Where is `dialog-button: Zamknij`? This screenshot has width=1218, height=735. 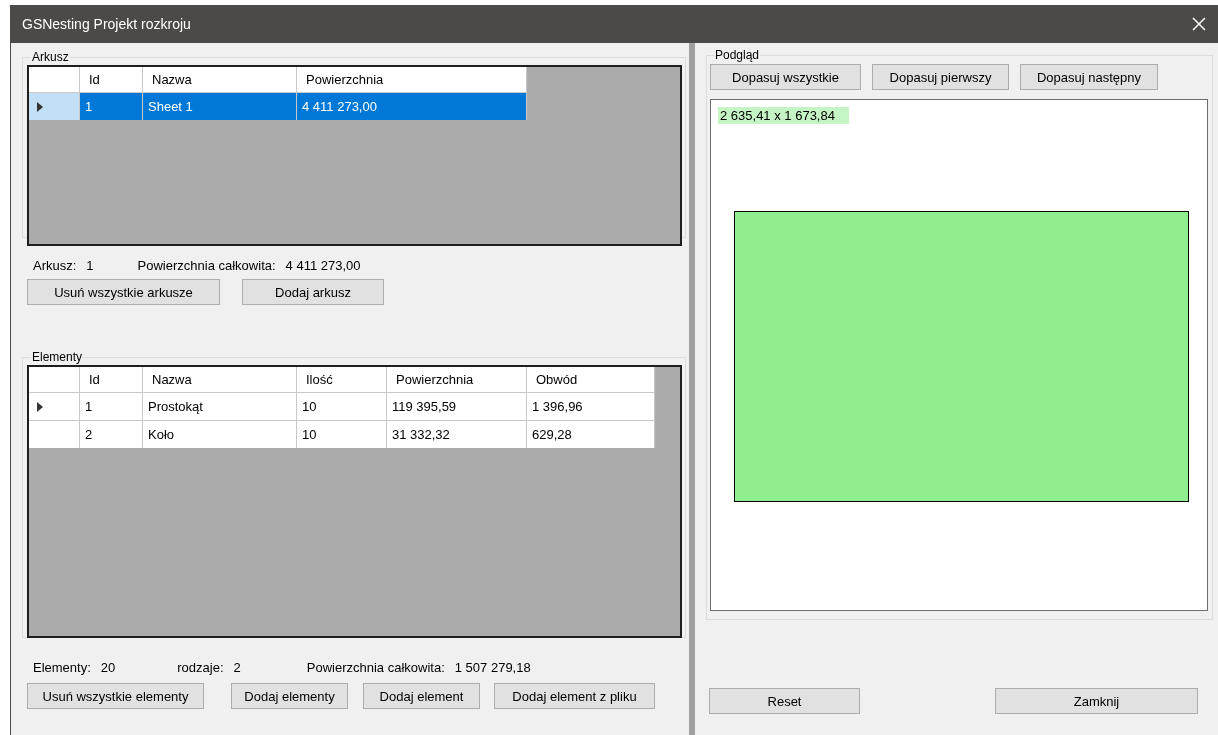
dialog-button: Zamknij is located at coordinates (1096, 701).